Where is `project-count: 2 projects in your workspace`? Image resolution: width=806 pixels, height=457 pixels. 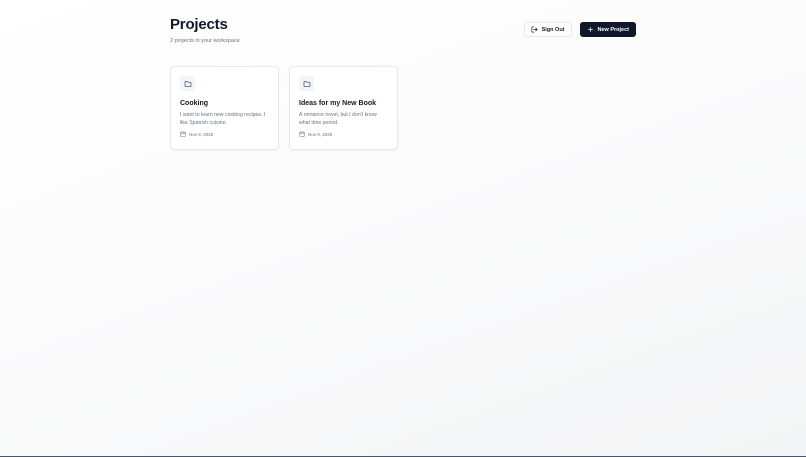
project-count: 2 projects in your workspace is located at coordinates (205, 41).